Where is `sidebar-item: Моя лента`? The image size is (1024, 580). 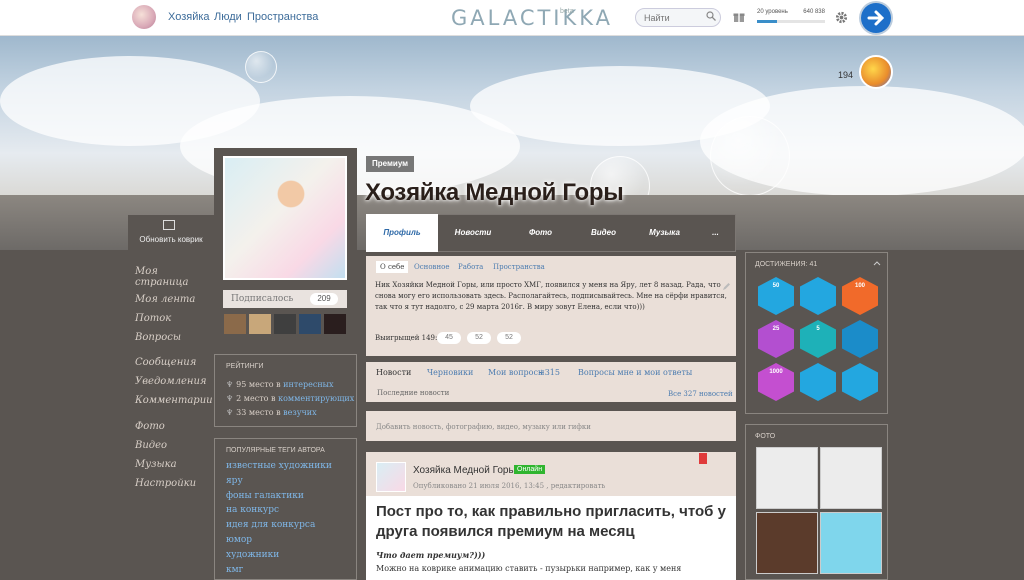
sidebar-item: Моя лента is located at coordinates (174, 299).